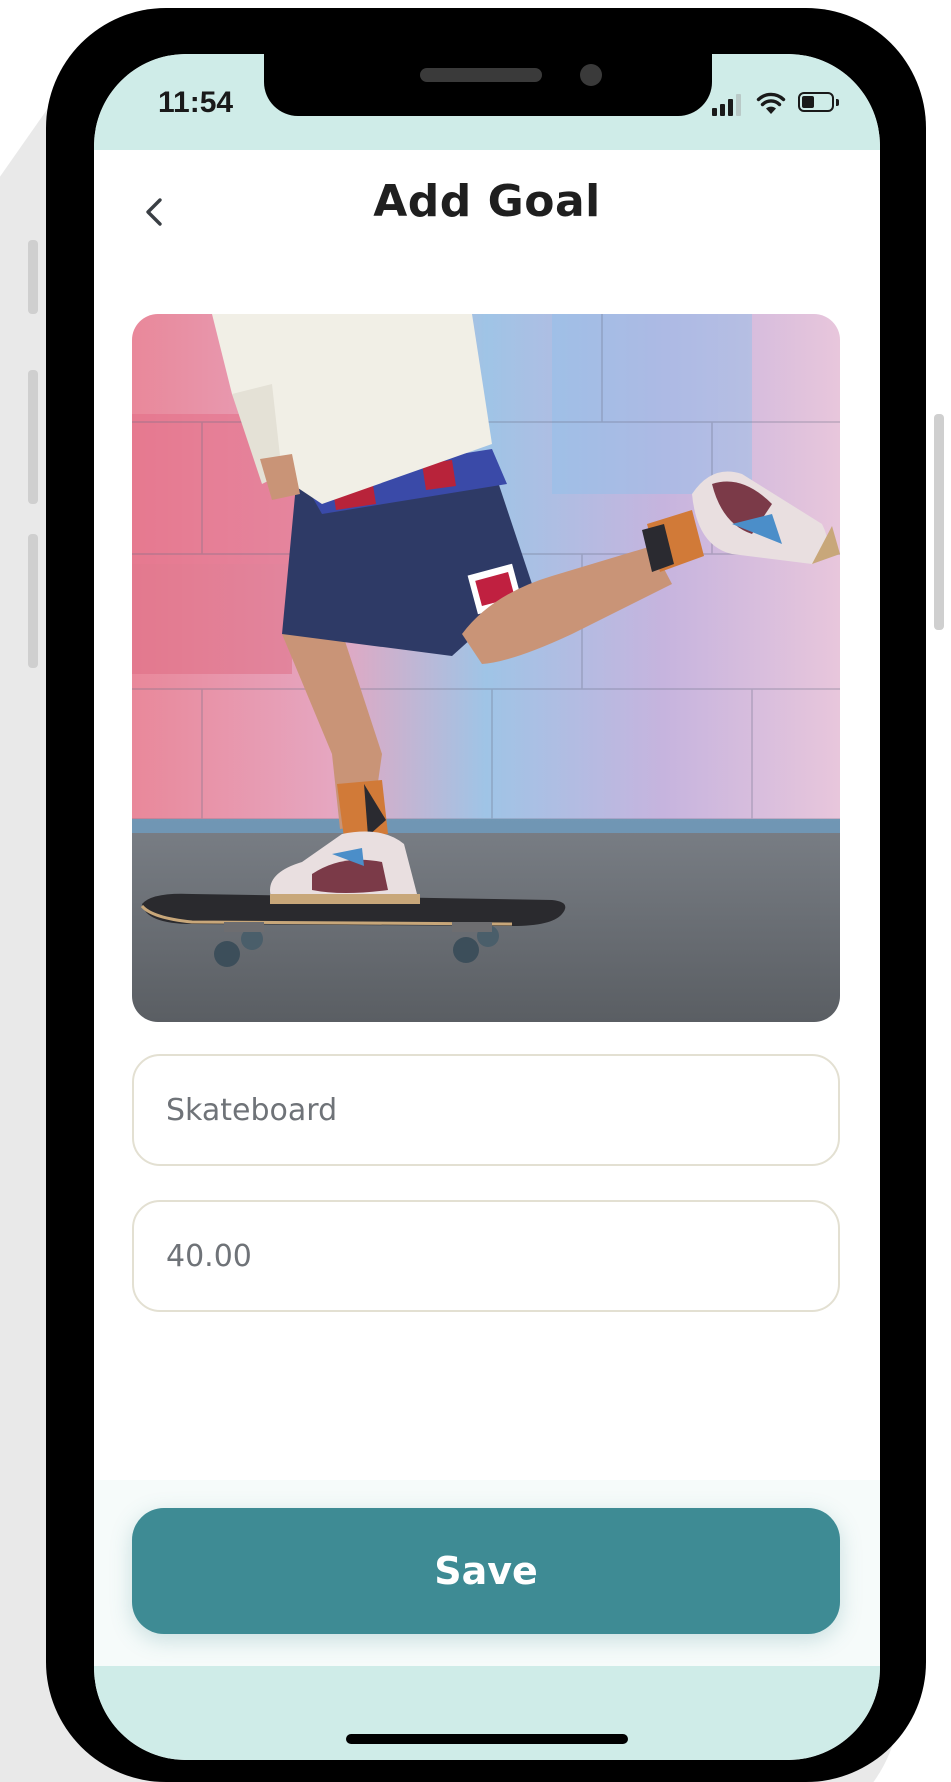  I want to click on status-icons, so click(772, 104).